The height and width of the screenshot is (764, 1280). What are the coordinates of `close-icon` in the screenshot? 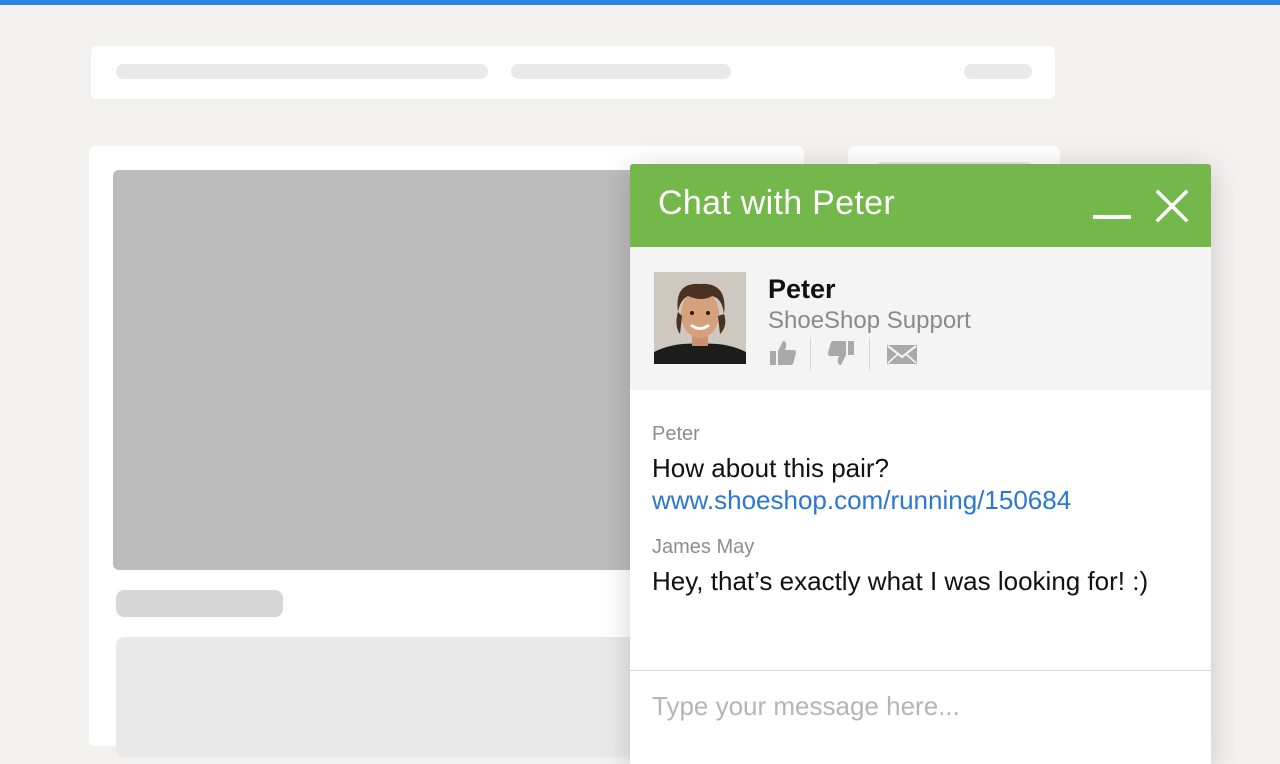 It's located at (1172, 206).